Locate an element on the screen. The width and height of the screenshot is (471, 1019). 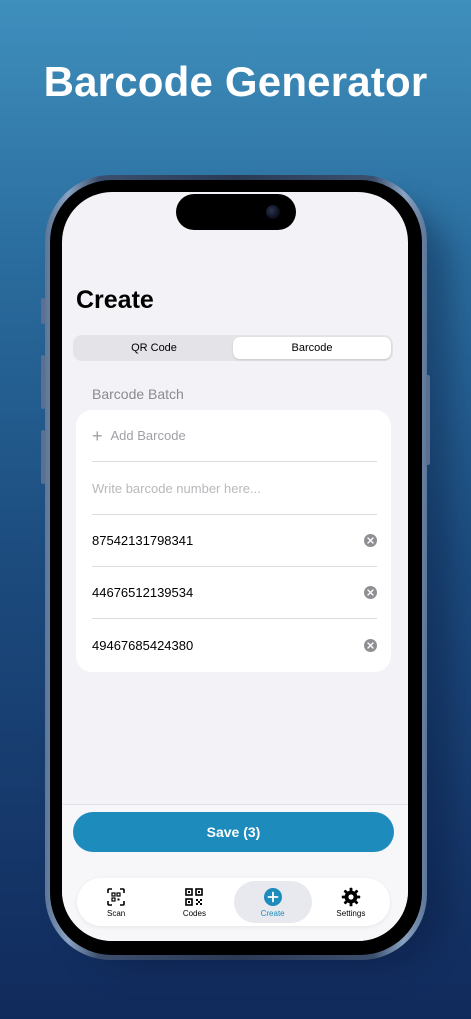
volume-up-button is located at coordinates (43, 382).